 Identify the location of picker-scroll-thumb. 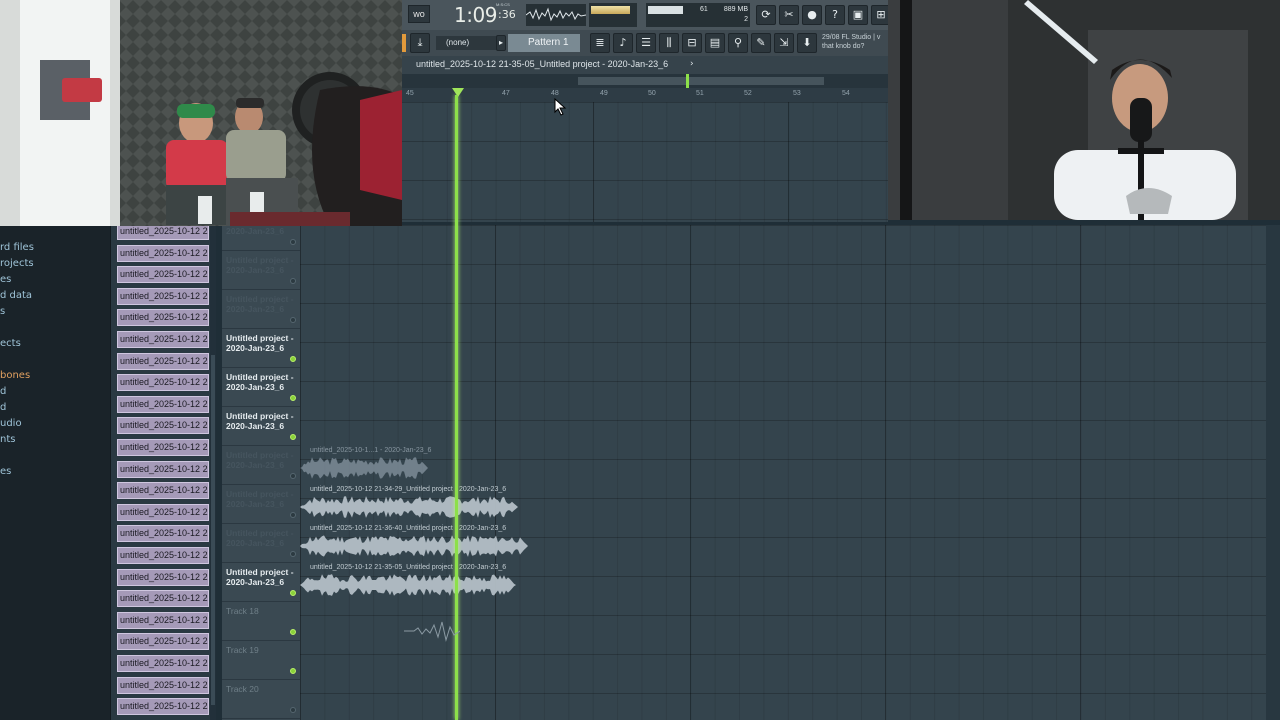
(213, 530).